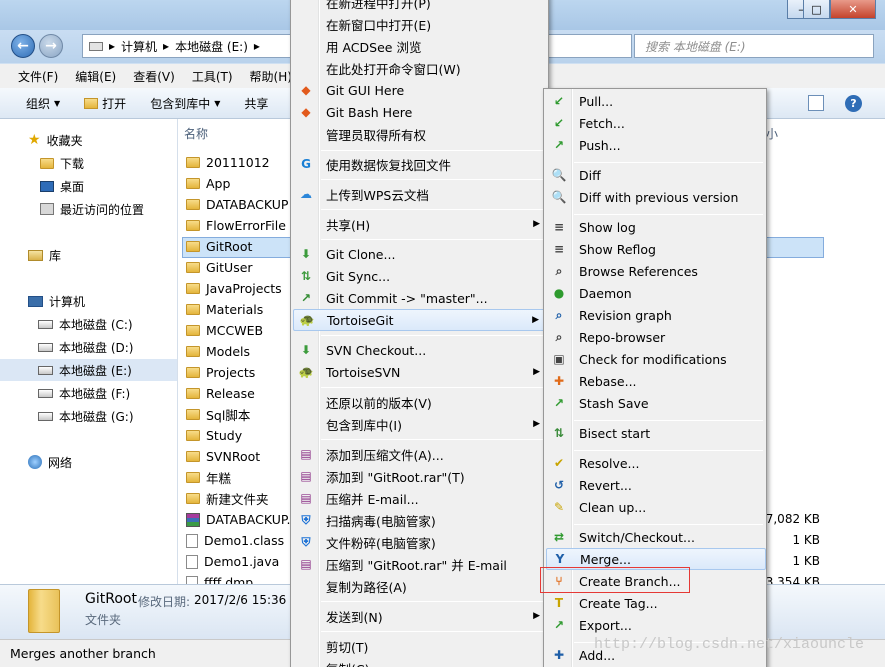 This screenshot has height=667, width=885. What do you see at coordinates (237, 204) in the screenshot?
I see `file-row: DATABACKUP` at bounding box center [237, 204].